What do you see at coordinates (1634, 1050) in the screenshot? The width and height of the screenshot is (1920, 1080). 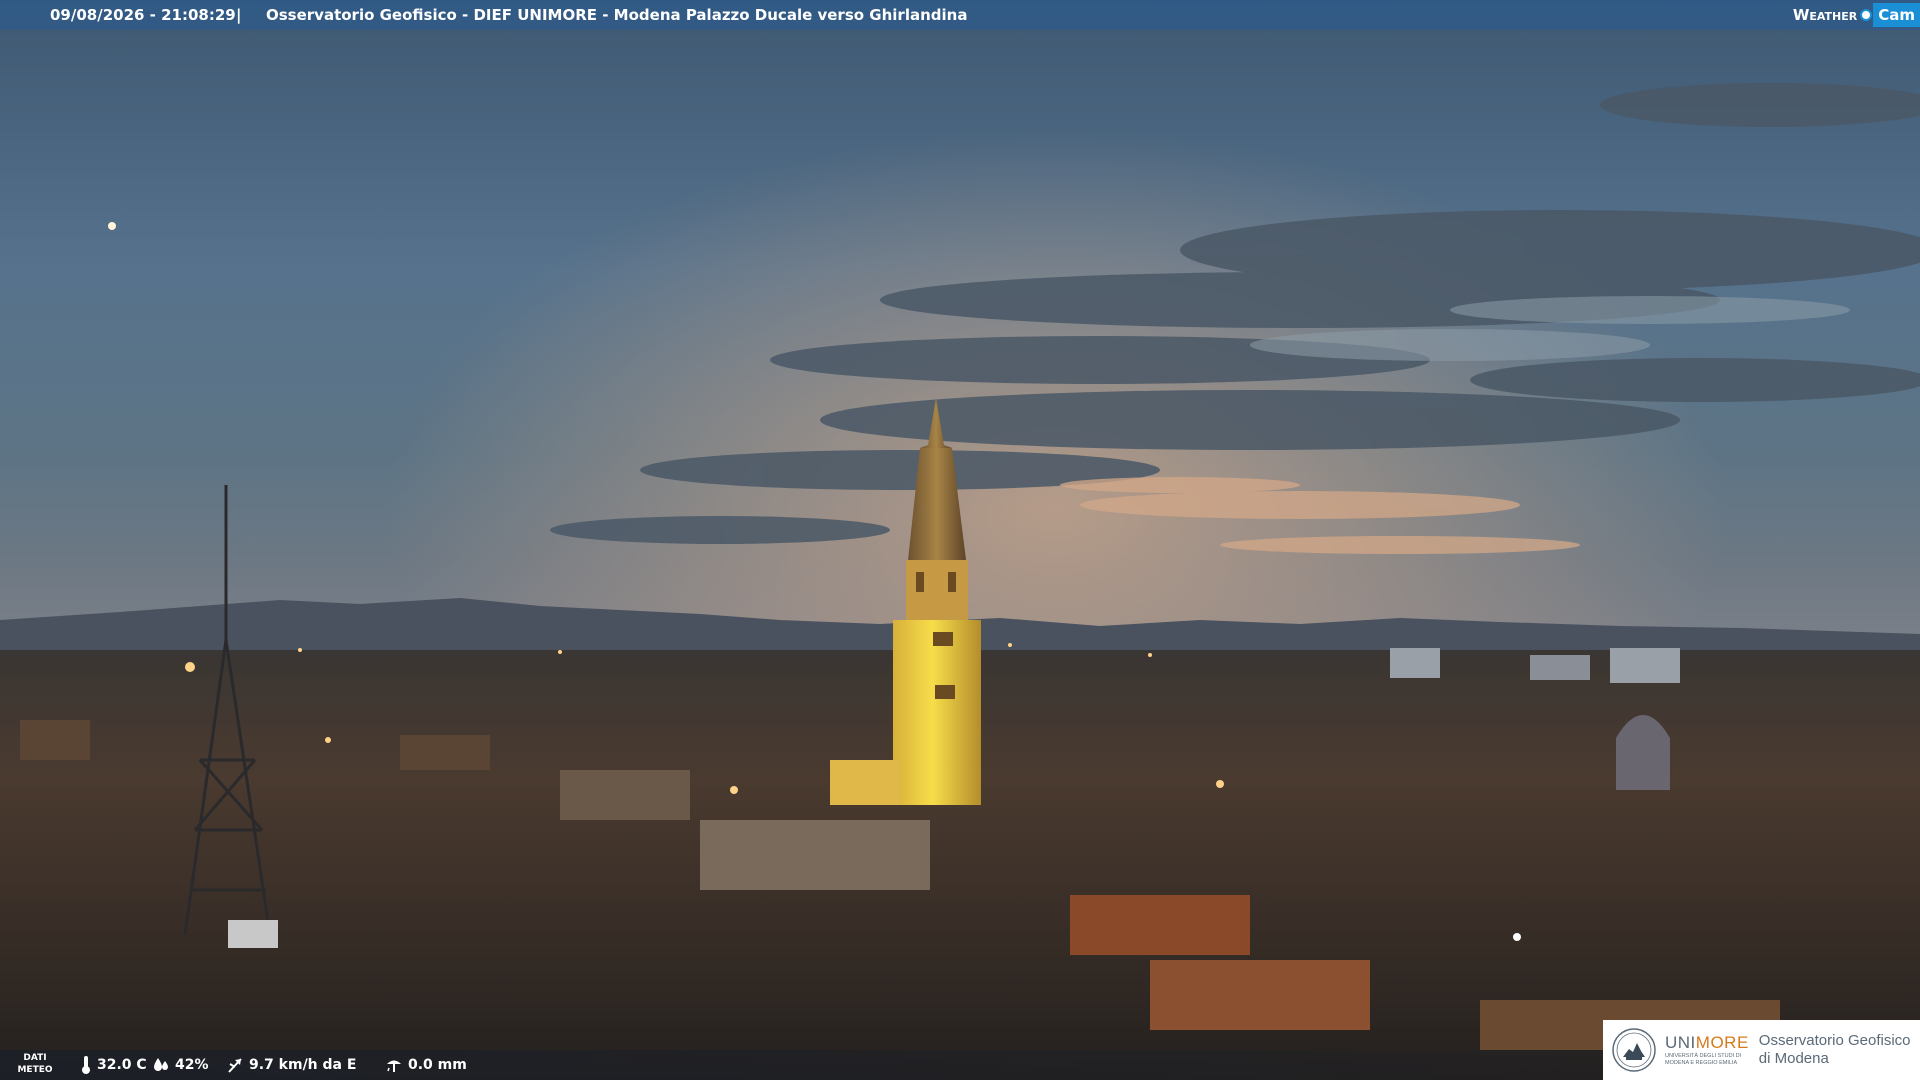 I see `university-crest-icon` at bounding box center [1634, 1050].